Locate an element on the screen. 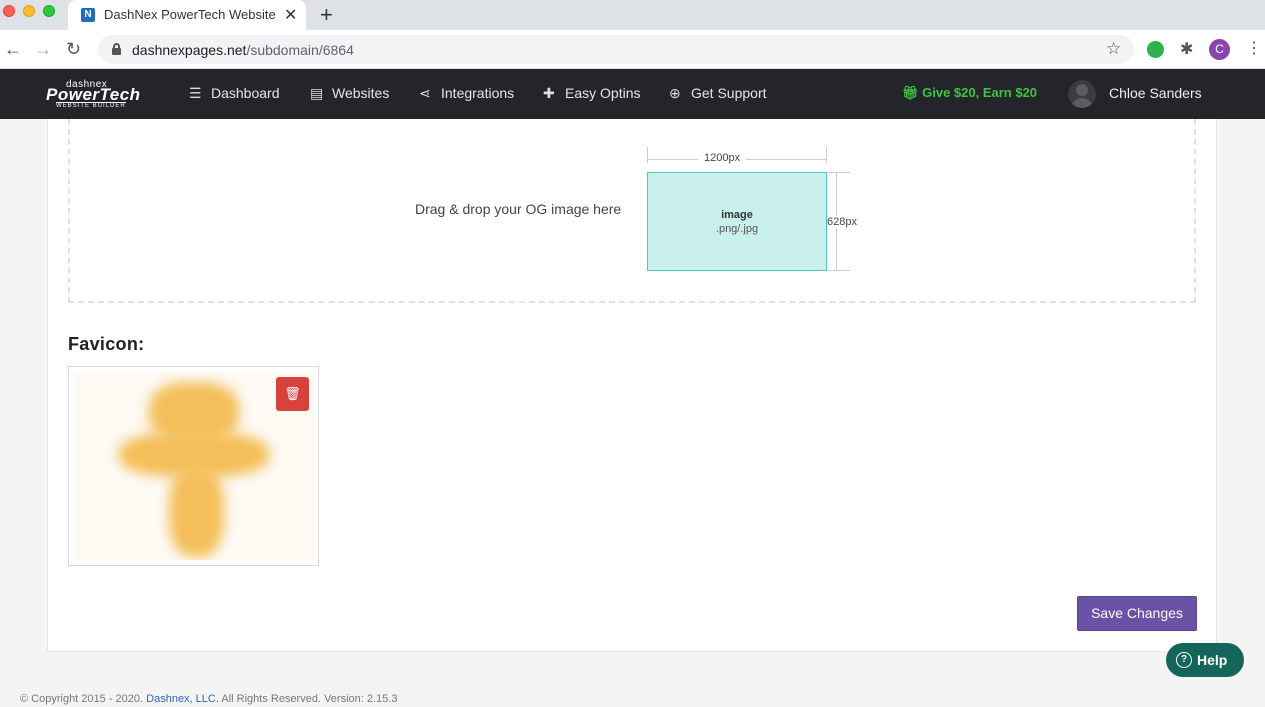 This screenshot has height=707, width=1265. browser-tab: N DashNex PowerTech Website B ✕ is located at coordinates (187, 15).